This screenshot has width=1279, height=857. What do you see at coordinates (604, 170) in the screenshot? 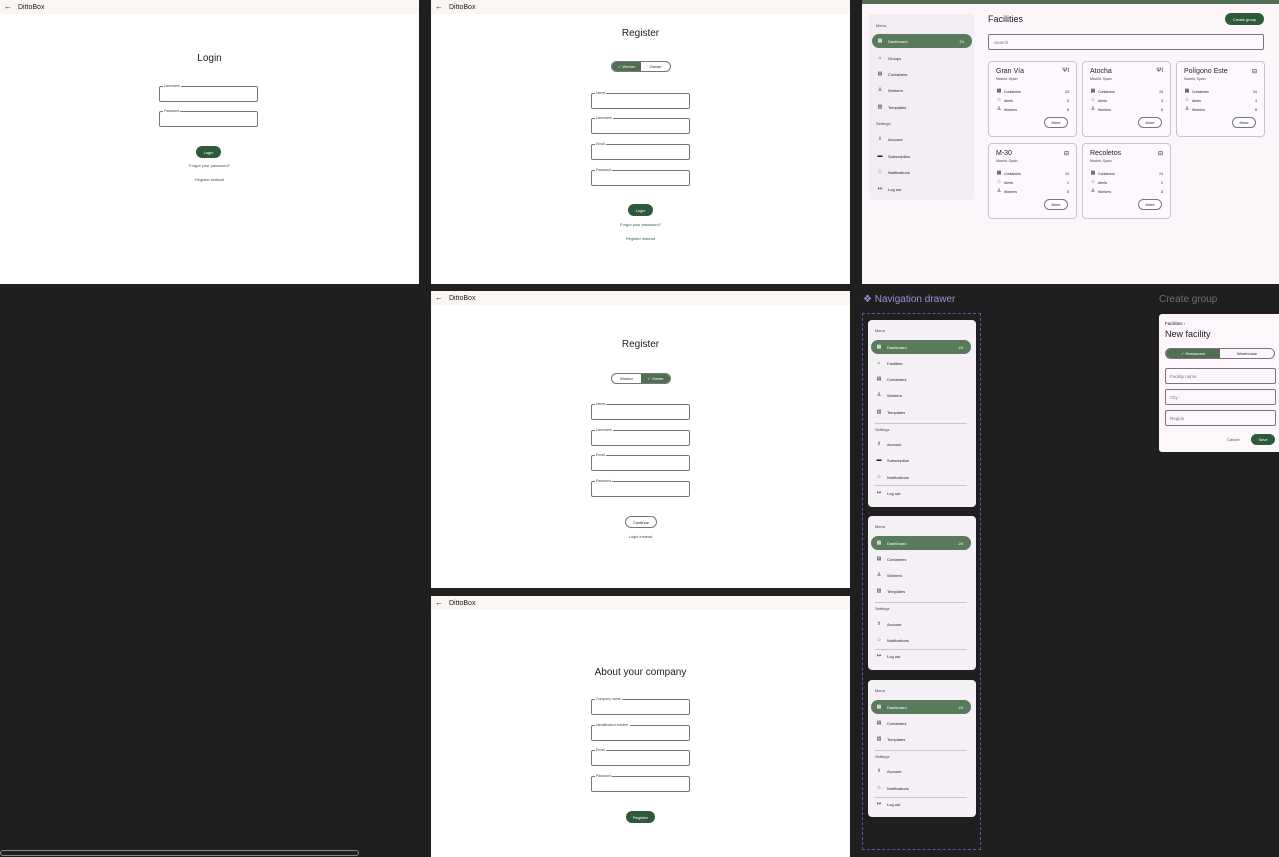
I see `password-label: Password` at bounding box center [604, 170].